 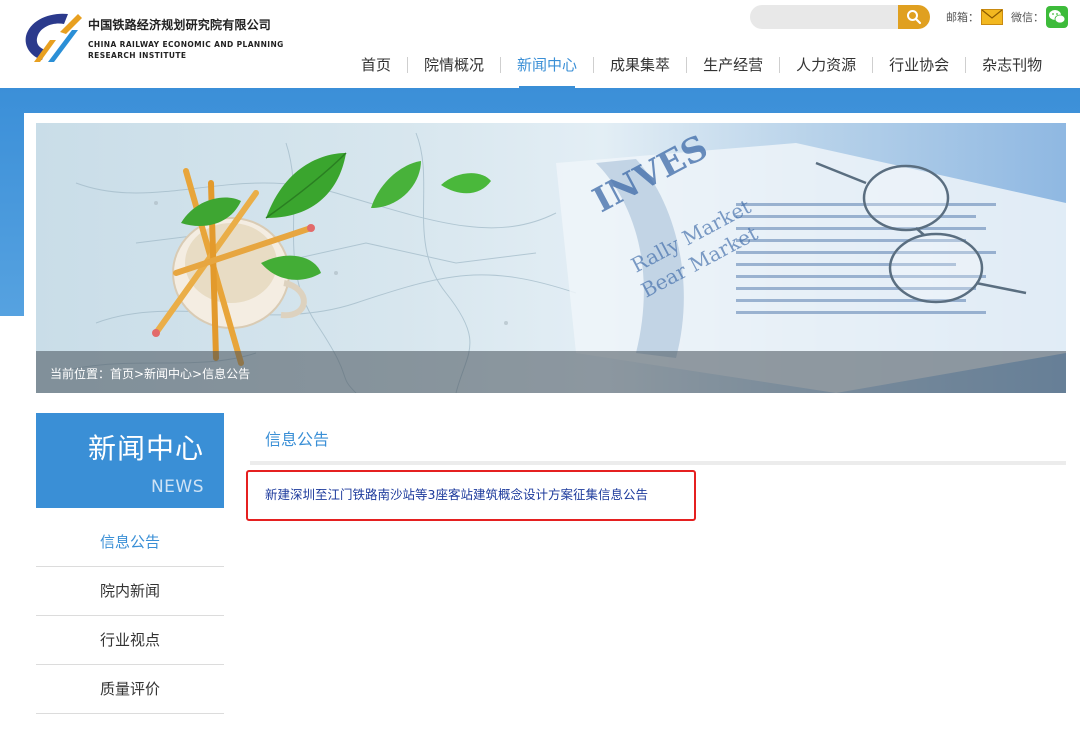 I want to click on mail-label: 邮箱：, so click(x=962, y=17).